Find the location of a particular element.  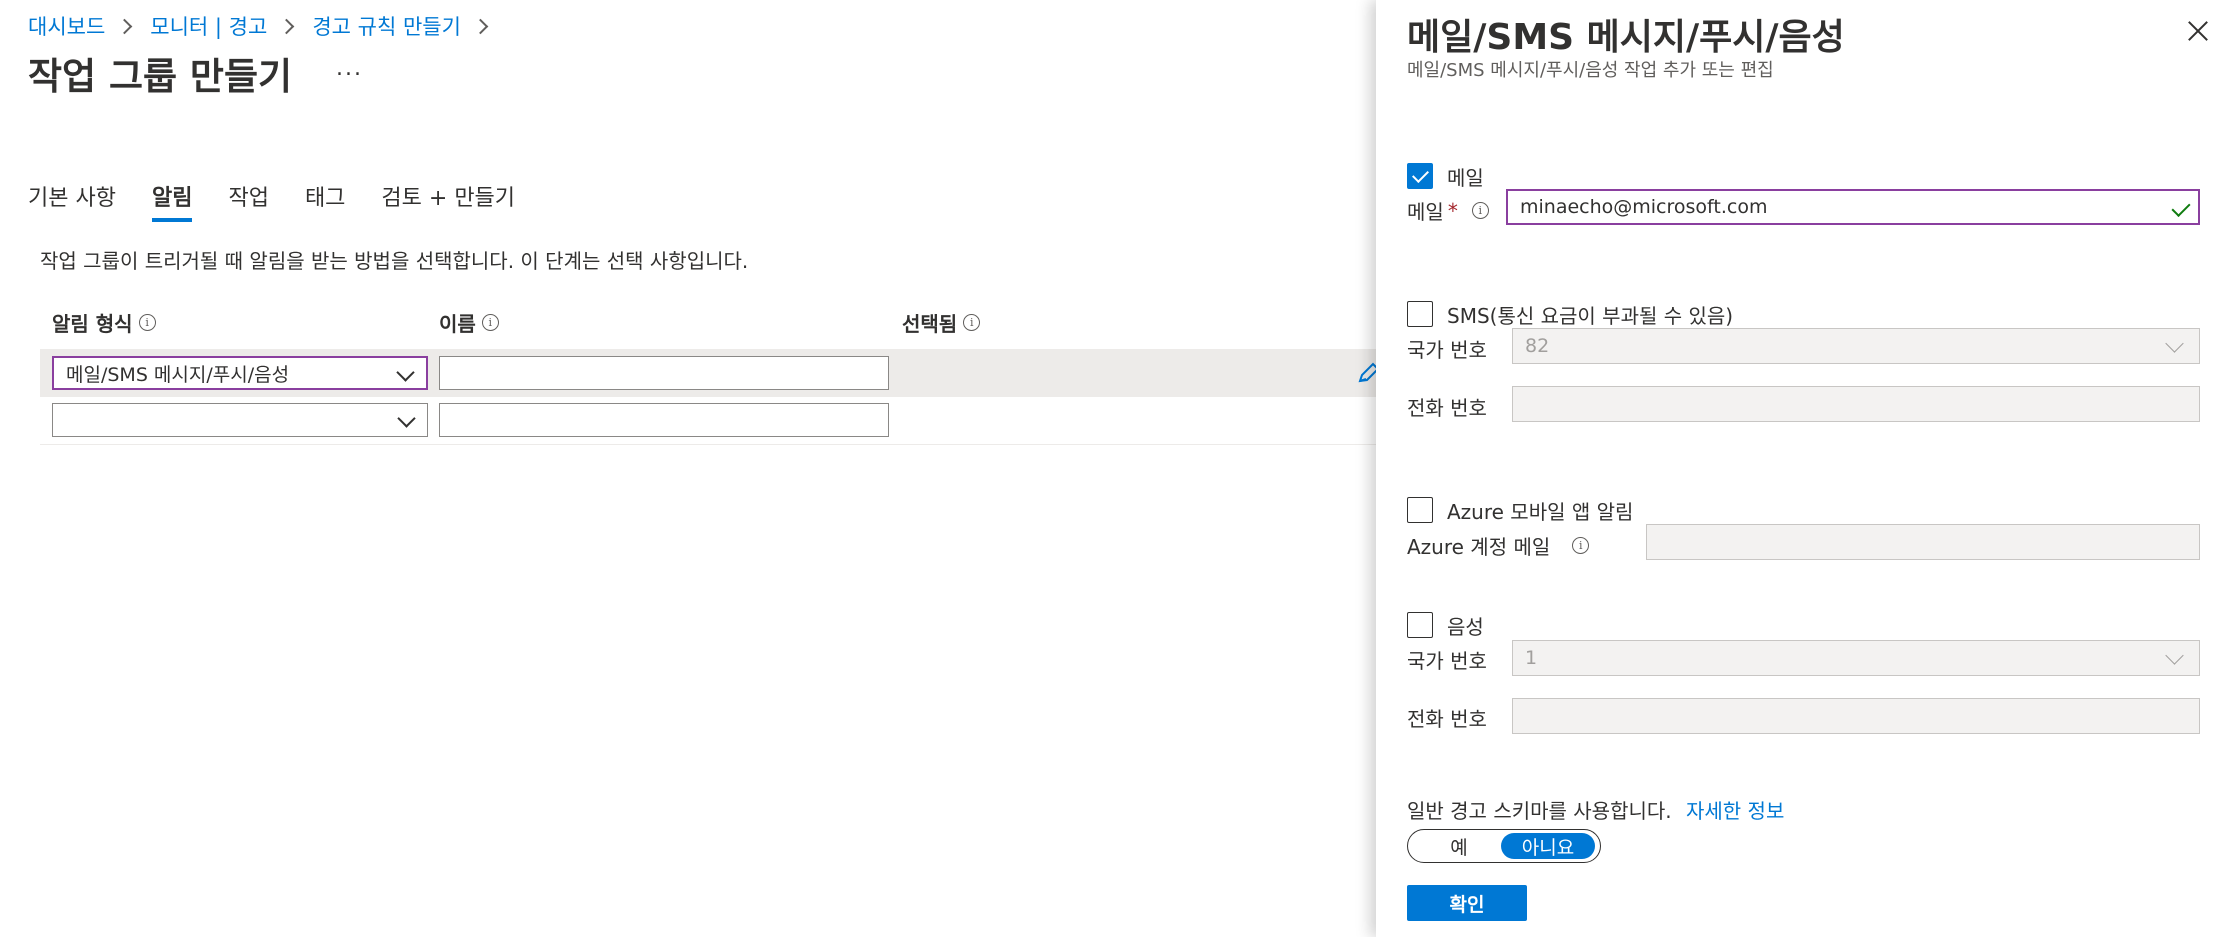

voice-phone-input is located at coordinates (1856, 716).